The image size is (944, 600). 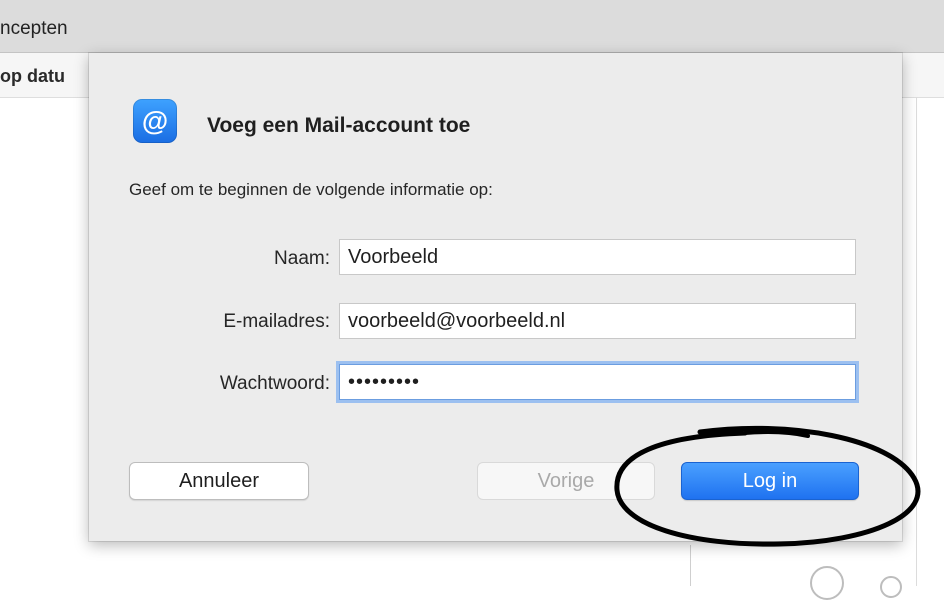 I want to click on at-sign-icon: @, so click(x=155, y=121).